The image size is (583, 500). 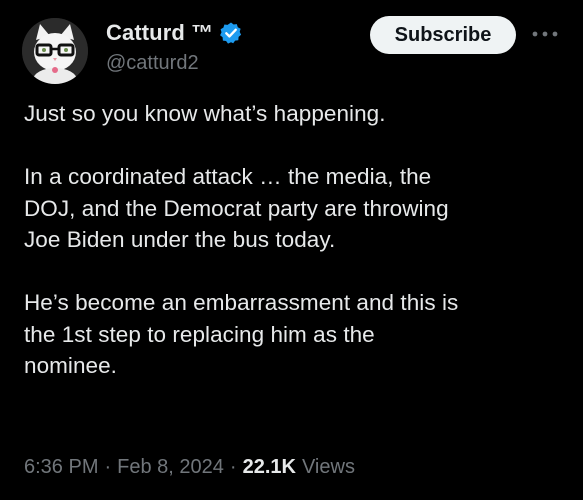 What do you see at coordinates (241, 302) in the screenshot?
I see `tweet-line: He’s become an embarrassment and this is` at bounding box center [241, 302].